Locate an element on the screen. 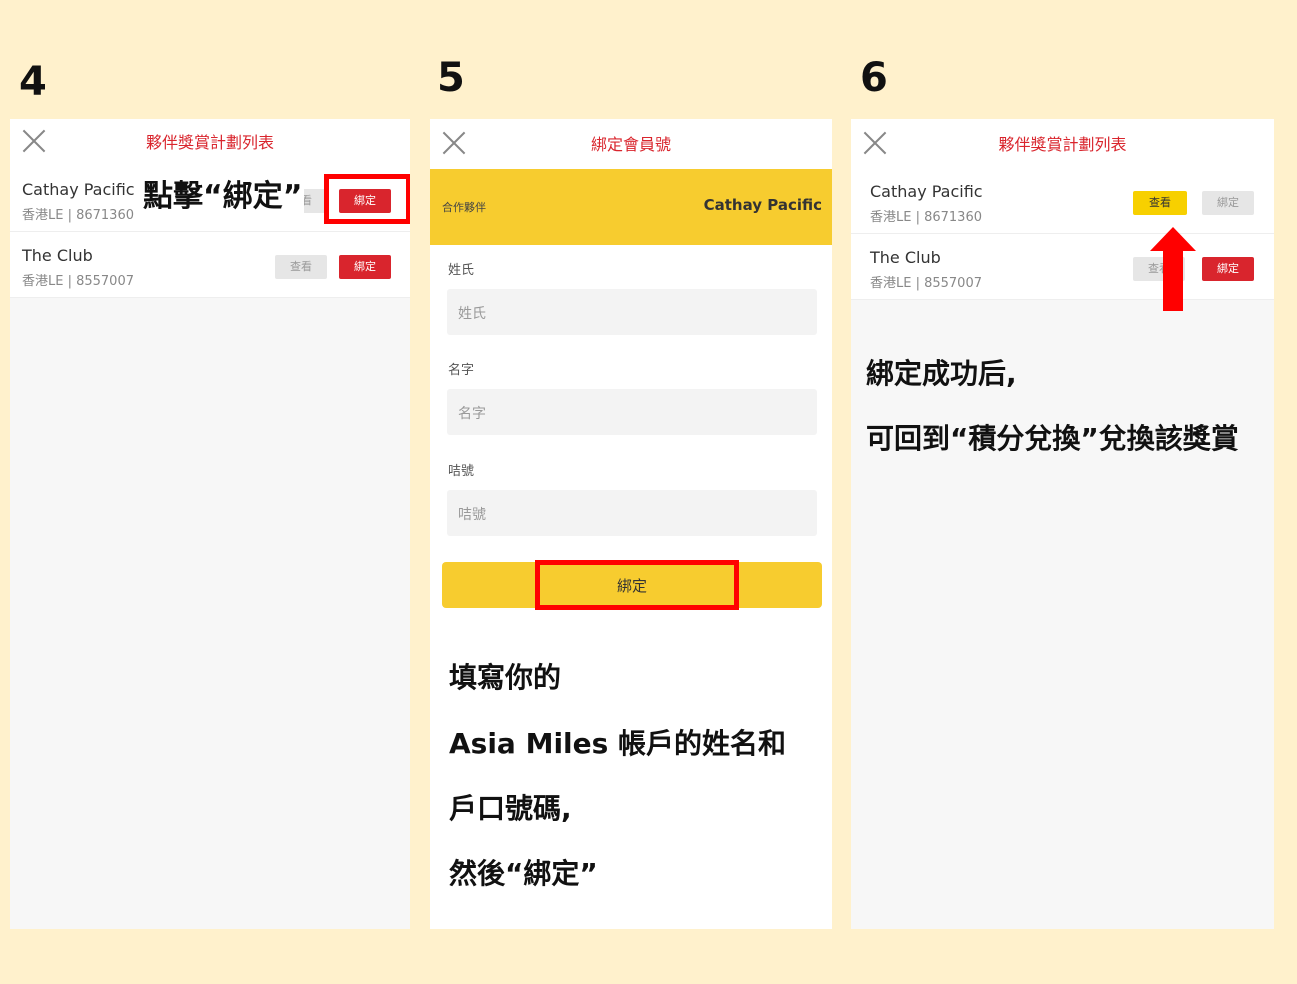  card-number-placeholder: 咭號 is located at coordinates (472, 515).